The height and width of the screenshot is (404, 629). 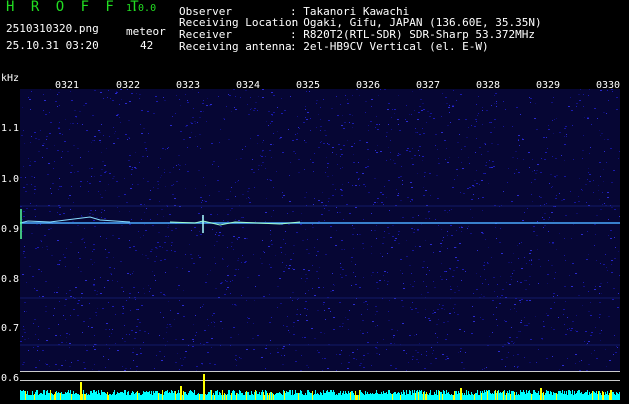 I want to click on y-unit-label: kHz, so click(x=10, y=78).